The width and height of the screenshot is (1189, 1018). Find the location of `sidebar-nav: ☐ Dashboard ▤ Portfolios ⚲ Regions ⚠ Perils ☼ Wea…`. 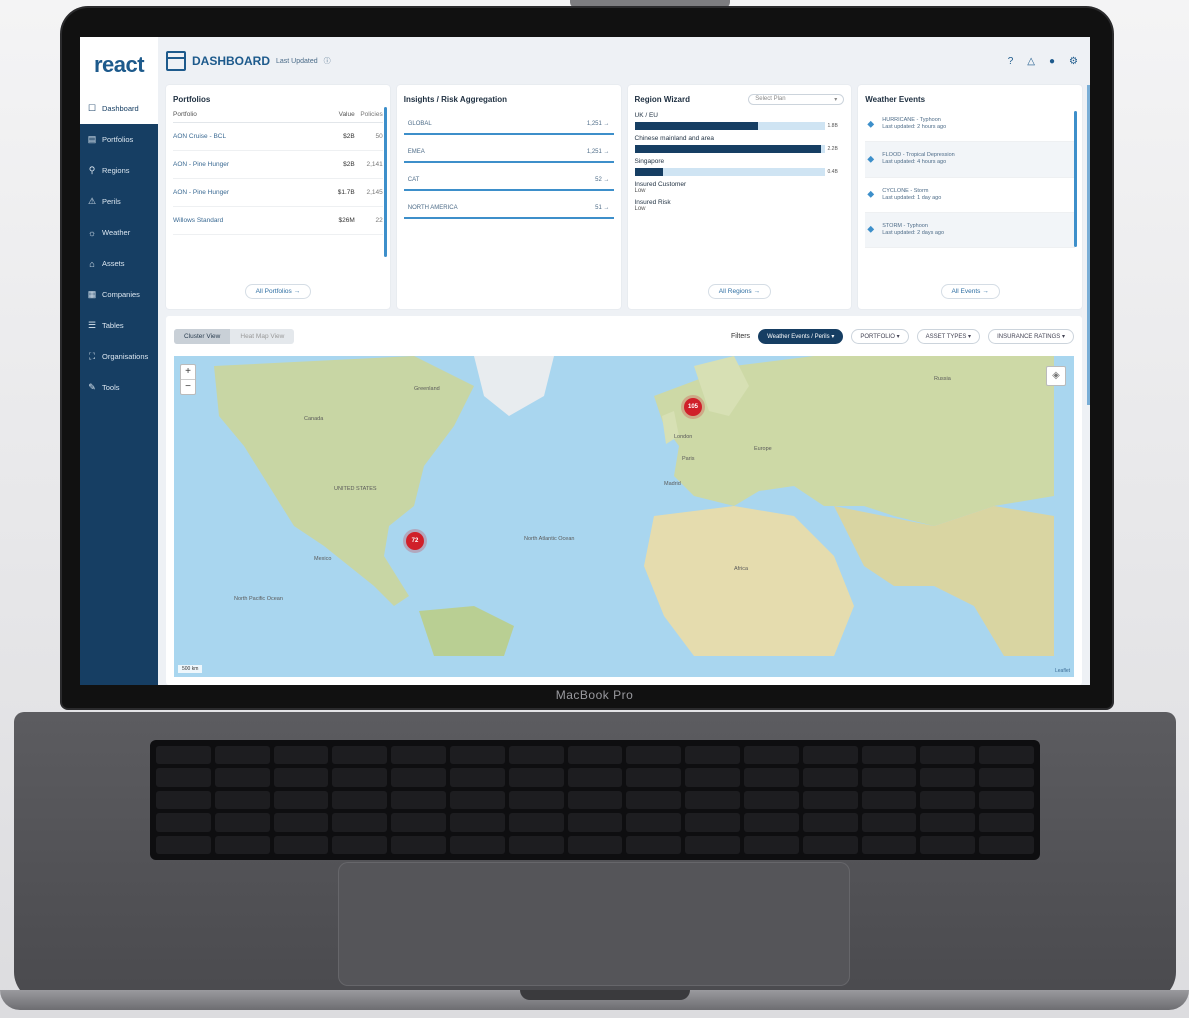

sidebar-nav: ☐ Dashboard ▤ Portfolios ⚲ Regions ⚠ Perils ☼ Wea… is located at coordinates (119, 248).